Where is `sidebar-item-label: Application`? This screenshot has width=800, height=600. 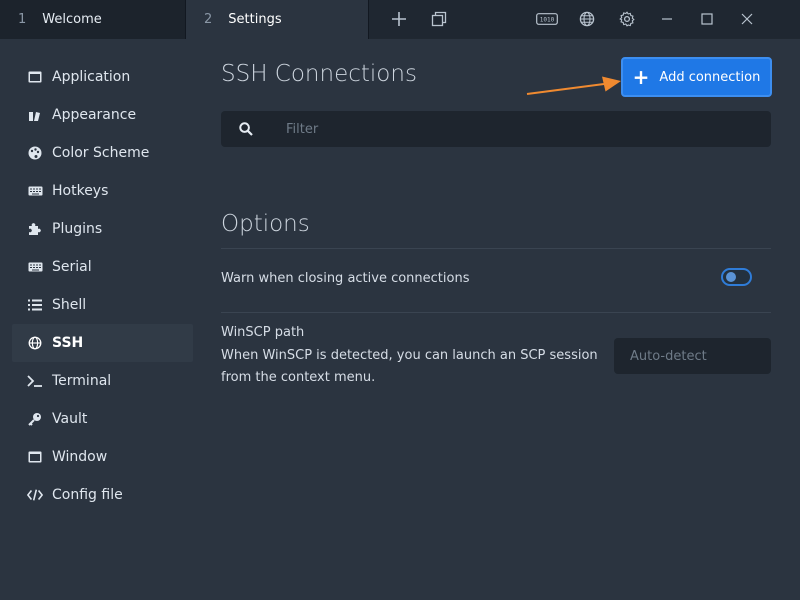
sidebar-item-label: Application is located at coordinates (91, 77).